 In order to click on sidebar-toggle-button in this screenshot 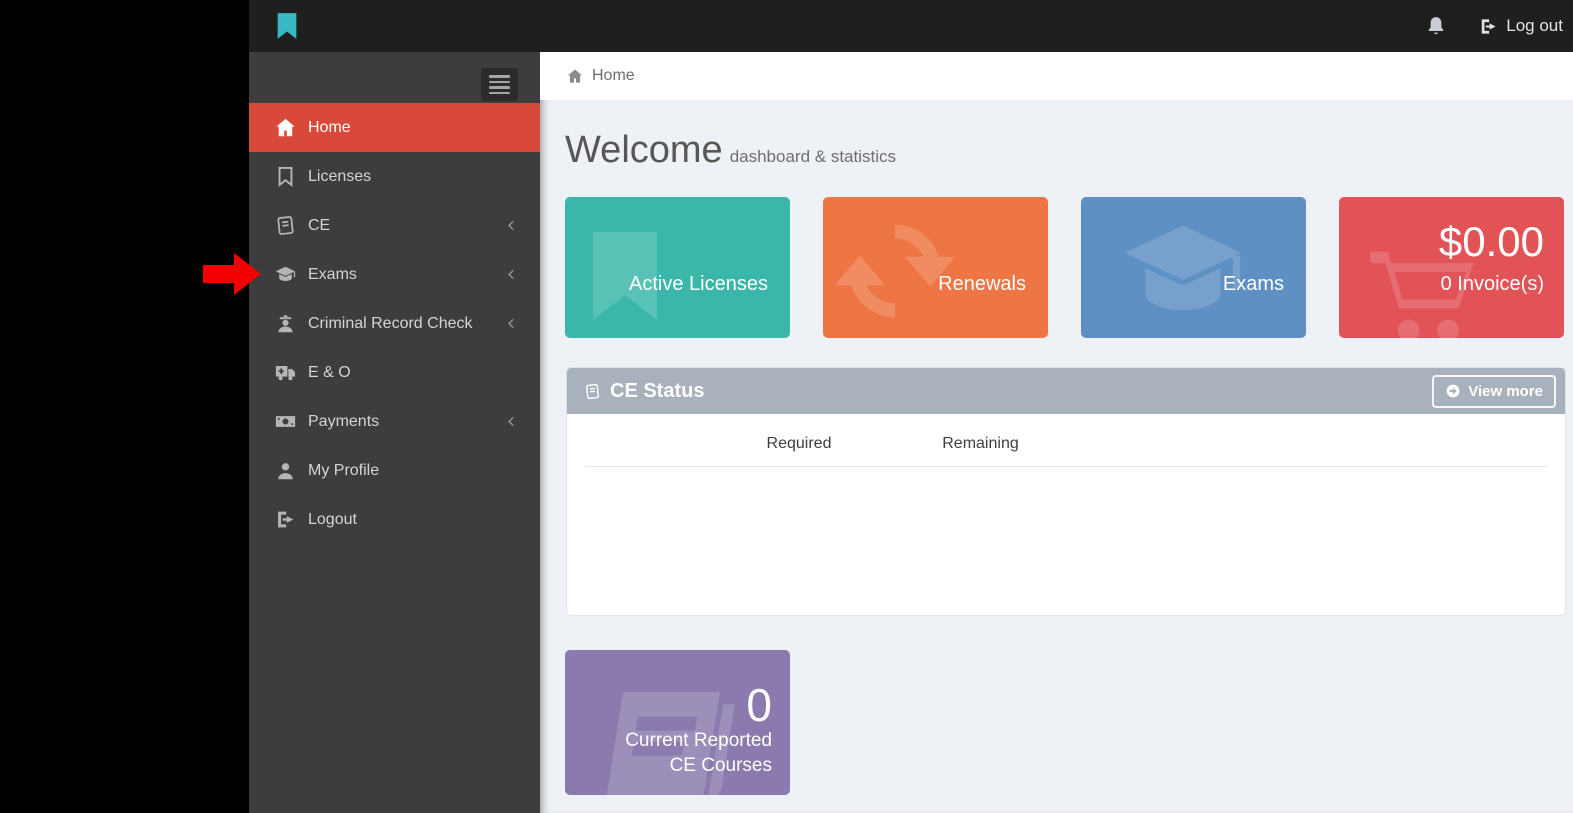, I will do `click(499, 84)`.